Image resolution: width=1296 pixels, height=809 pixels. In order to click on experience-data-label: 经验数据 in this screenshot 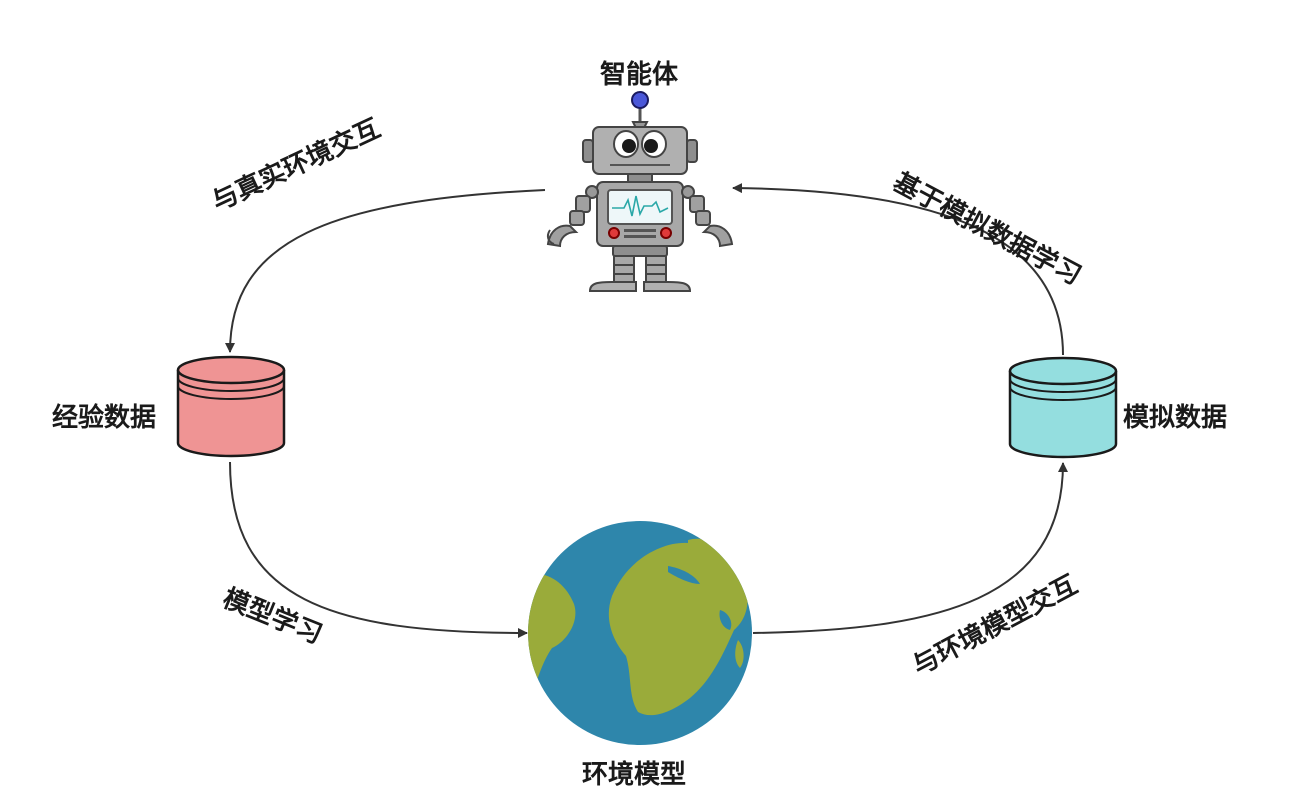, I will do `click(104, 418)`.